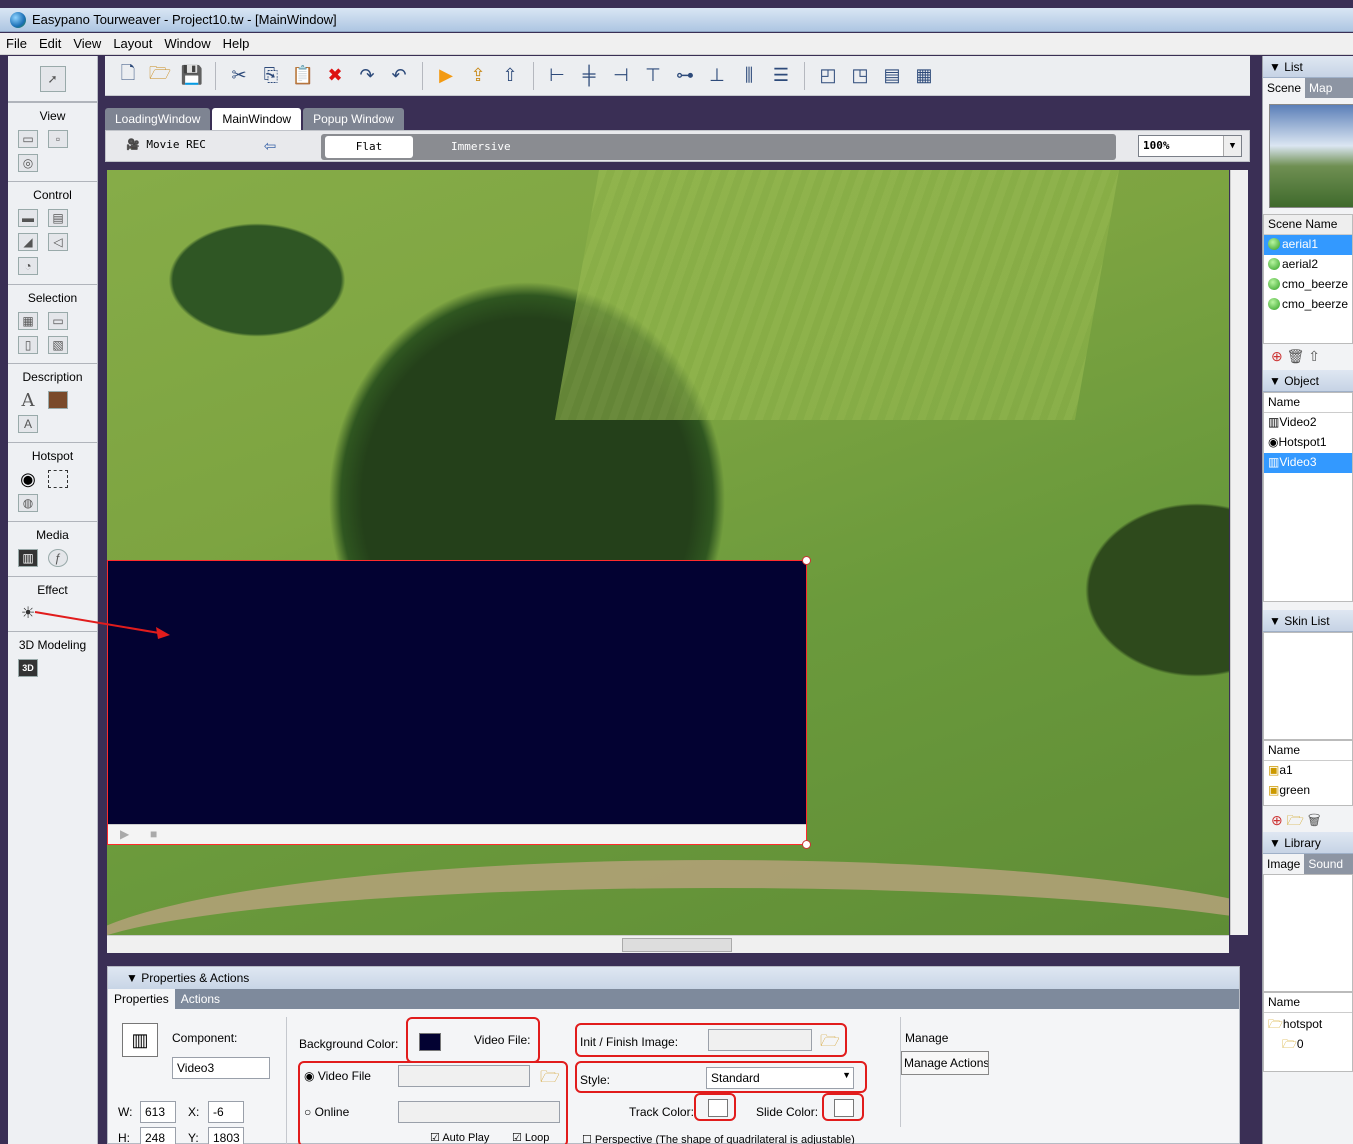 The image size is (1353, 1144). Describe the element at coordinates (128, 76) in the screenshot. I see `new-file-icon: 🗋` at that location.